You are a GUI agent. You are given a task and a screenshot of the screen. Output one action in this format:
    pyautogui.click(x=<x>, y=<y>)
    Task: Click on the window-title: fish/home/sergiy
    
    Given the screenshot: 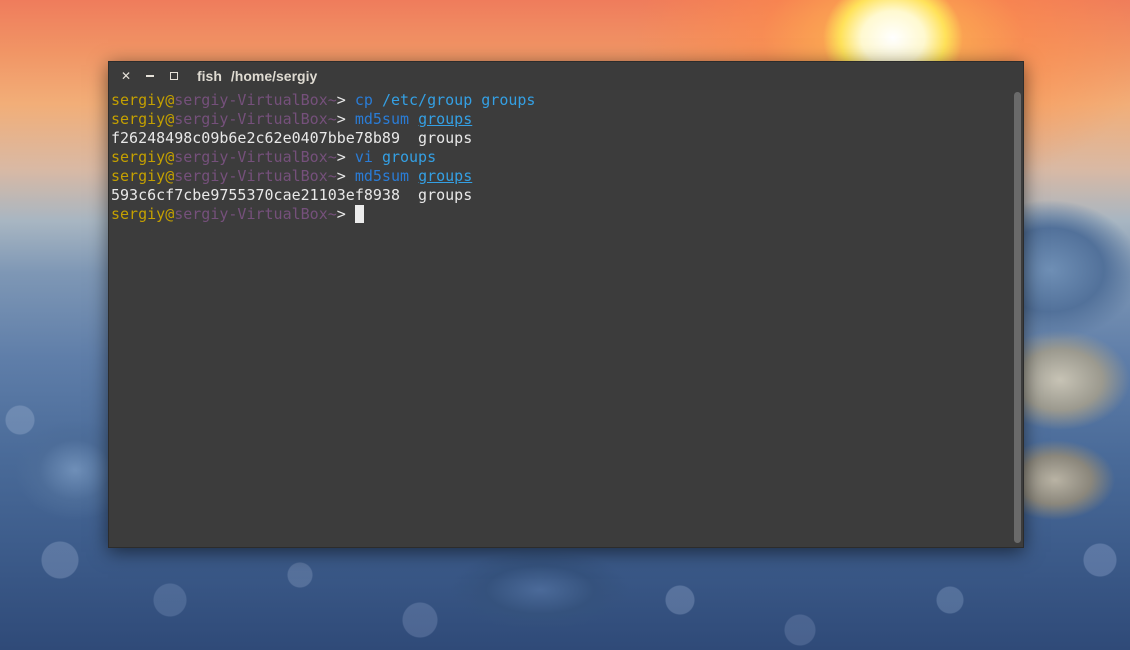 What is the action you would take?
    pyautogui.click(x=257, y=76)
    